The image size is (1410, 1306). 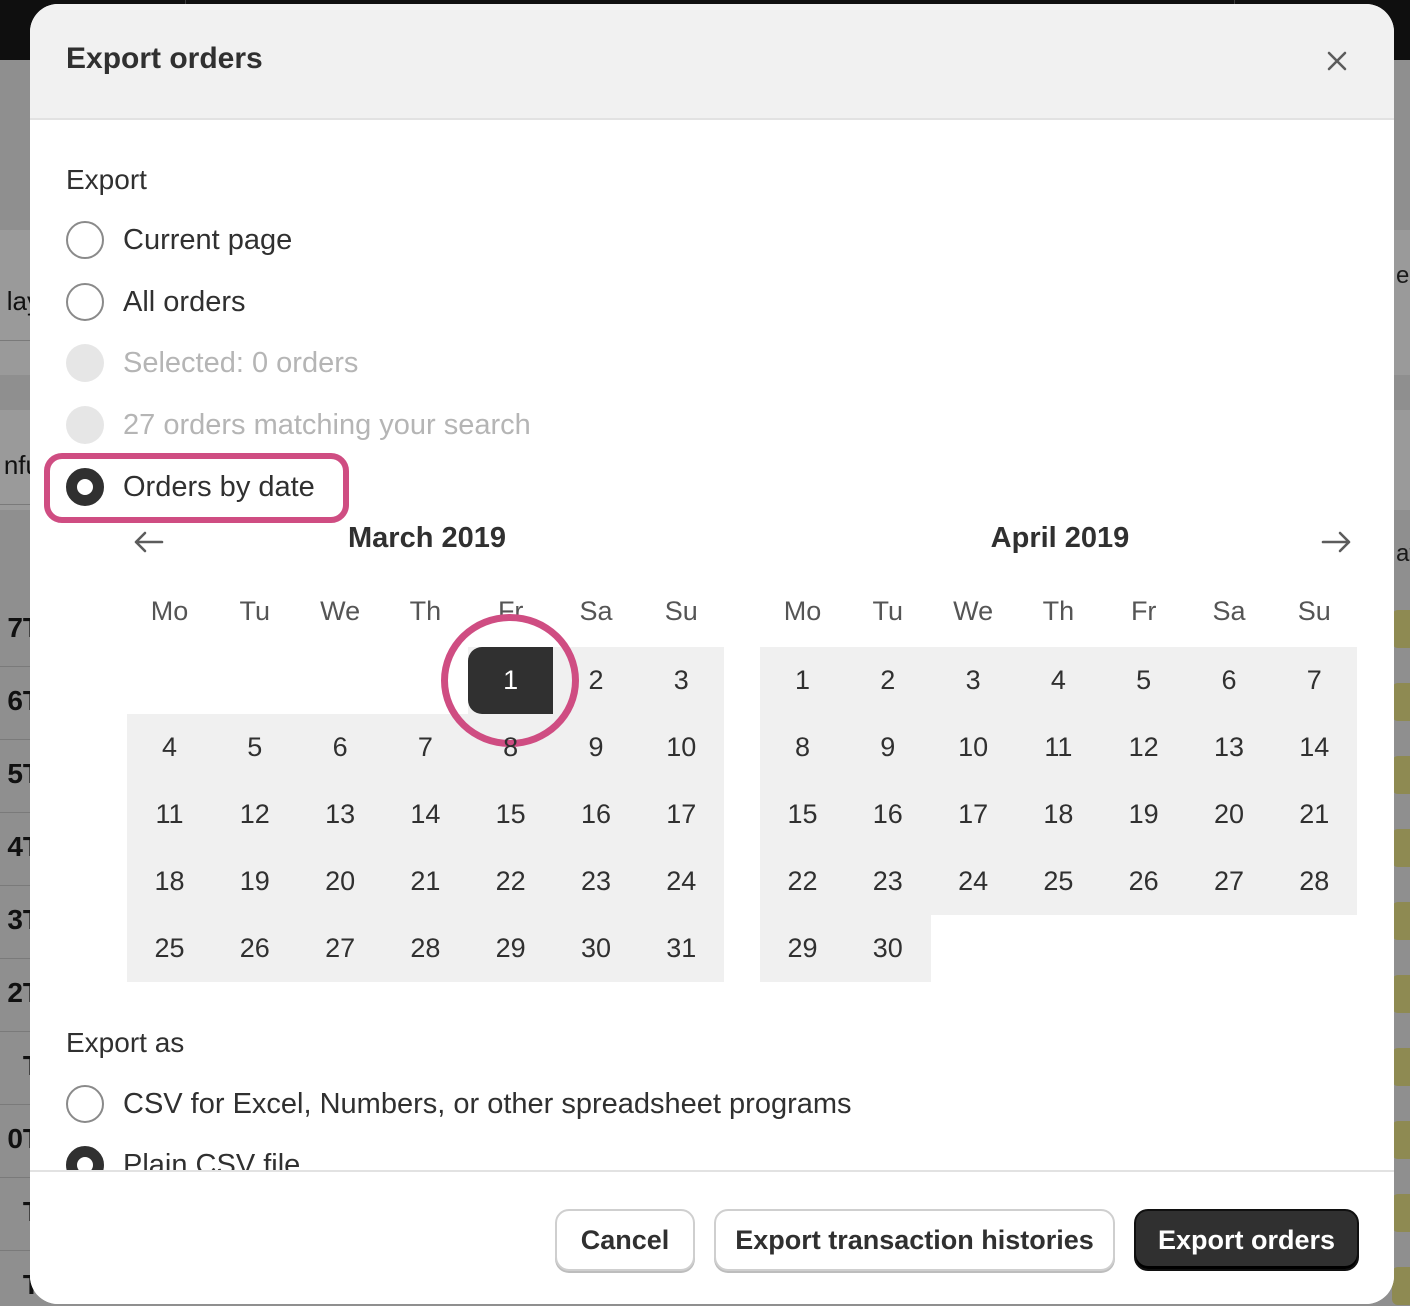 I want to click on background-text-fragment: e, so click(x=1403, y=275).